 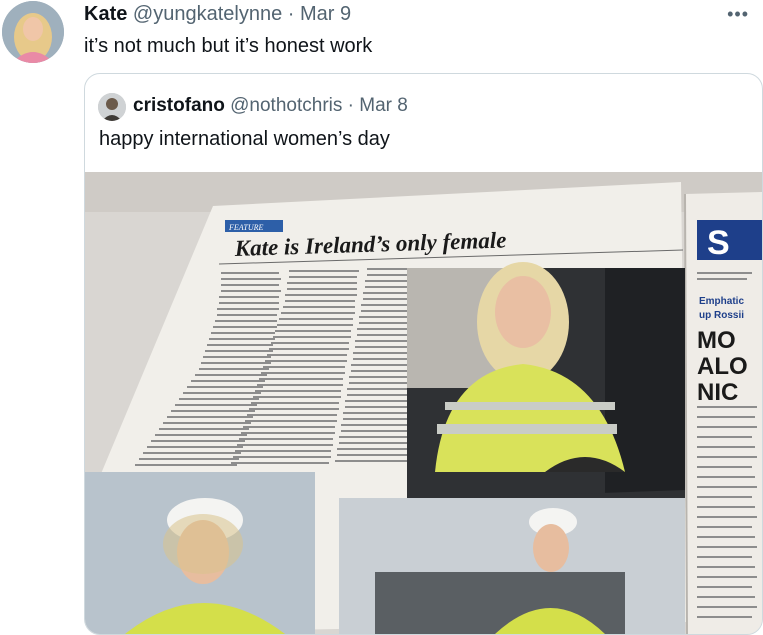 What do you see at coordinates (105, 14) in the screenshot?
I see `author-name: Kate` at bounding box center [105, 14].